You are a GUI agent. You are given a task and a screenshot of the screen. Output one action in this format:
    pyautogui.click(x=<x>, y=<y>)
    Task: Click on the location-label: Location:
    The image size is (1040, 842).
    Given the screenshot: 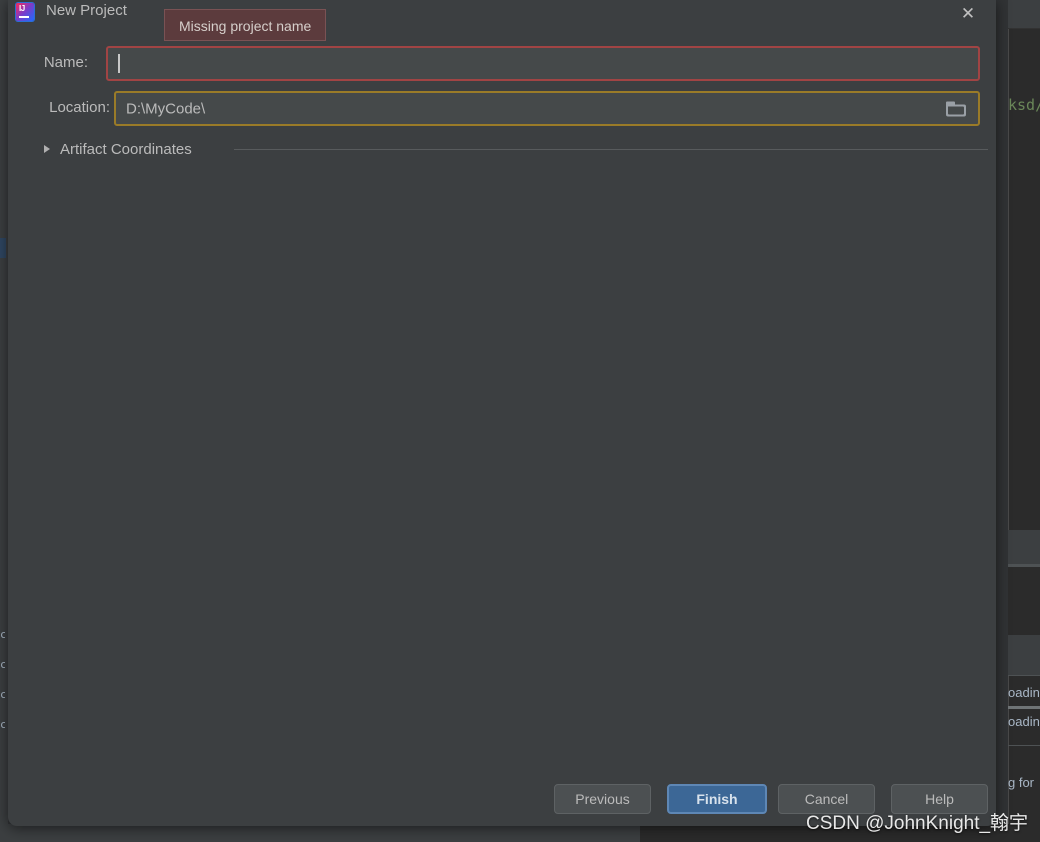 What is the action you would take?
    pyautogui.click(x=79, y=107)
    